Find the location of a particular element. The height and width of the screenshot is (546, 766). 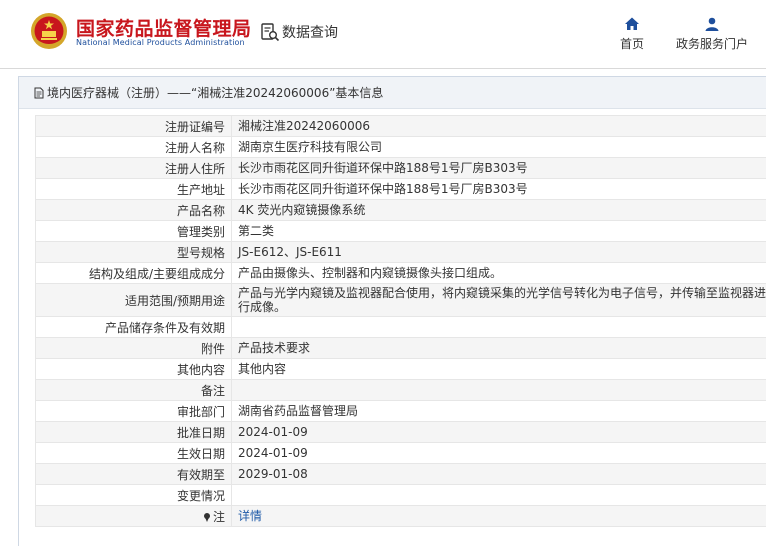

field-value: JS-E612、JS-E611 is located at coordinates (498, 252).